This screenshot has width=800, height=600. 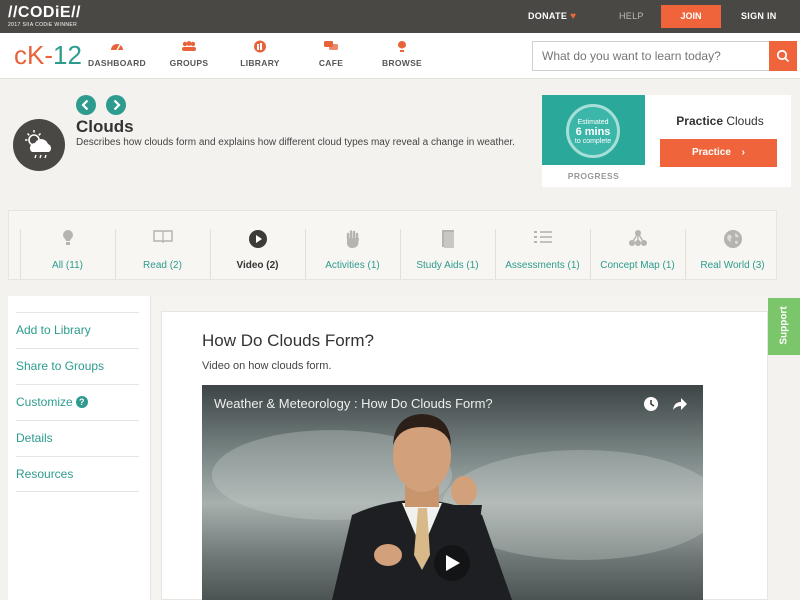 I want to click on estimated-time-badge: Estimated 6 mins to complete, so click(x=593, y=131).